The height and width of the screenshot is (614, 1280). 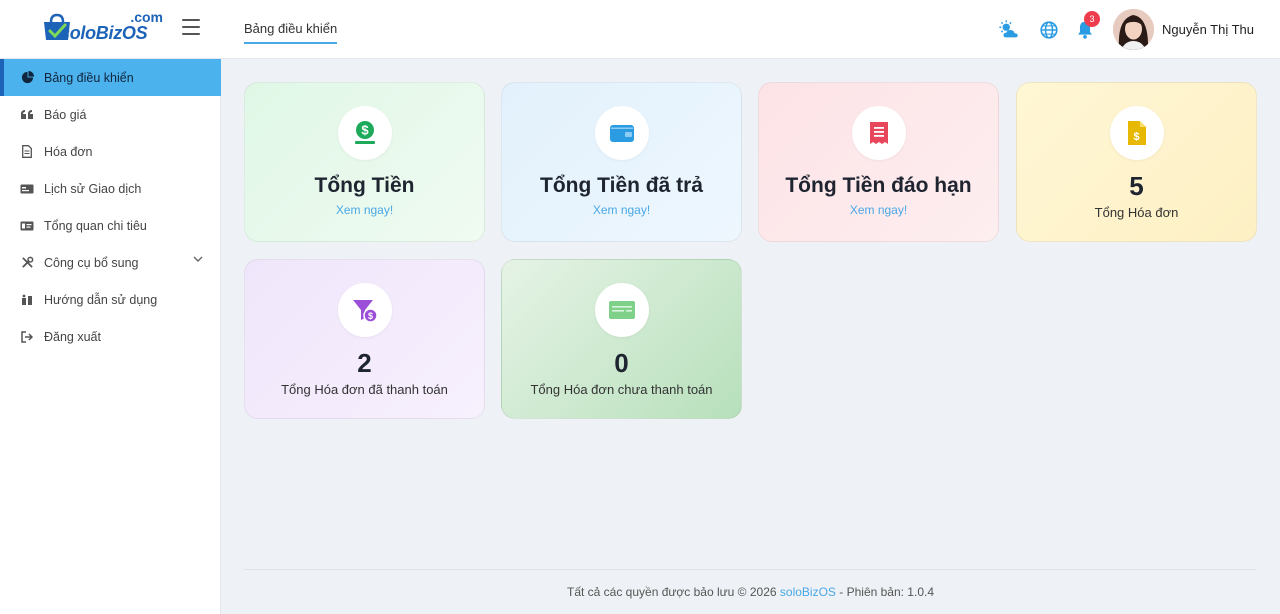 I want to click on sidebar-item-label: Bảng điều khiển, so click(x=89, y=77).